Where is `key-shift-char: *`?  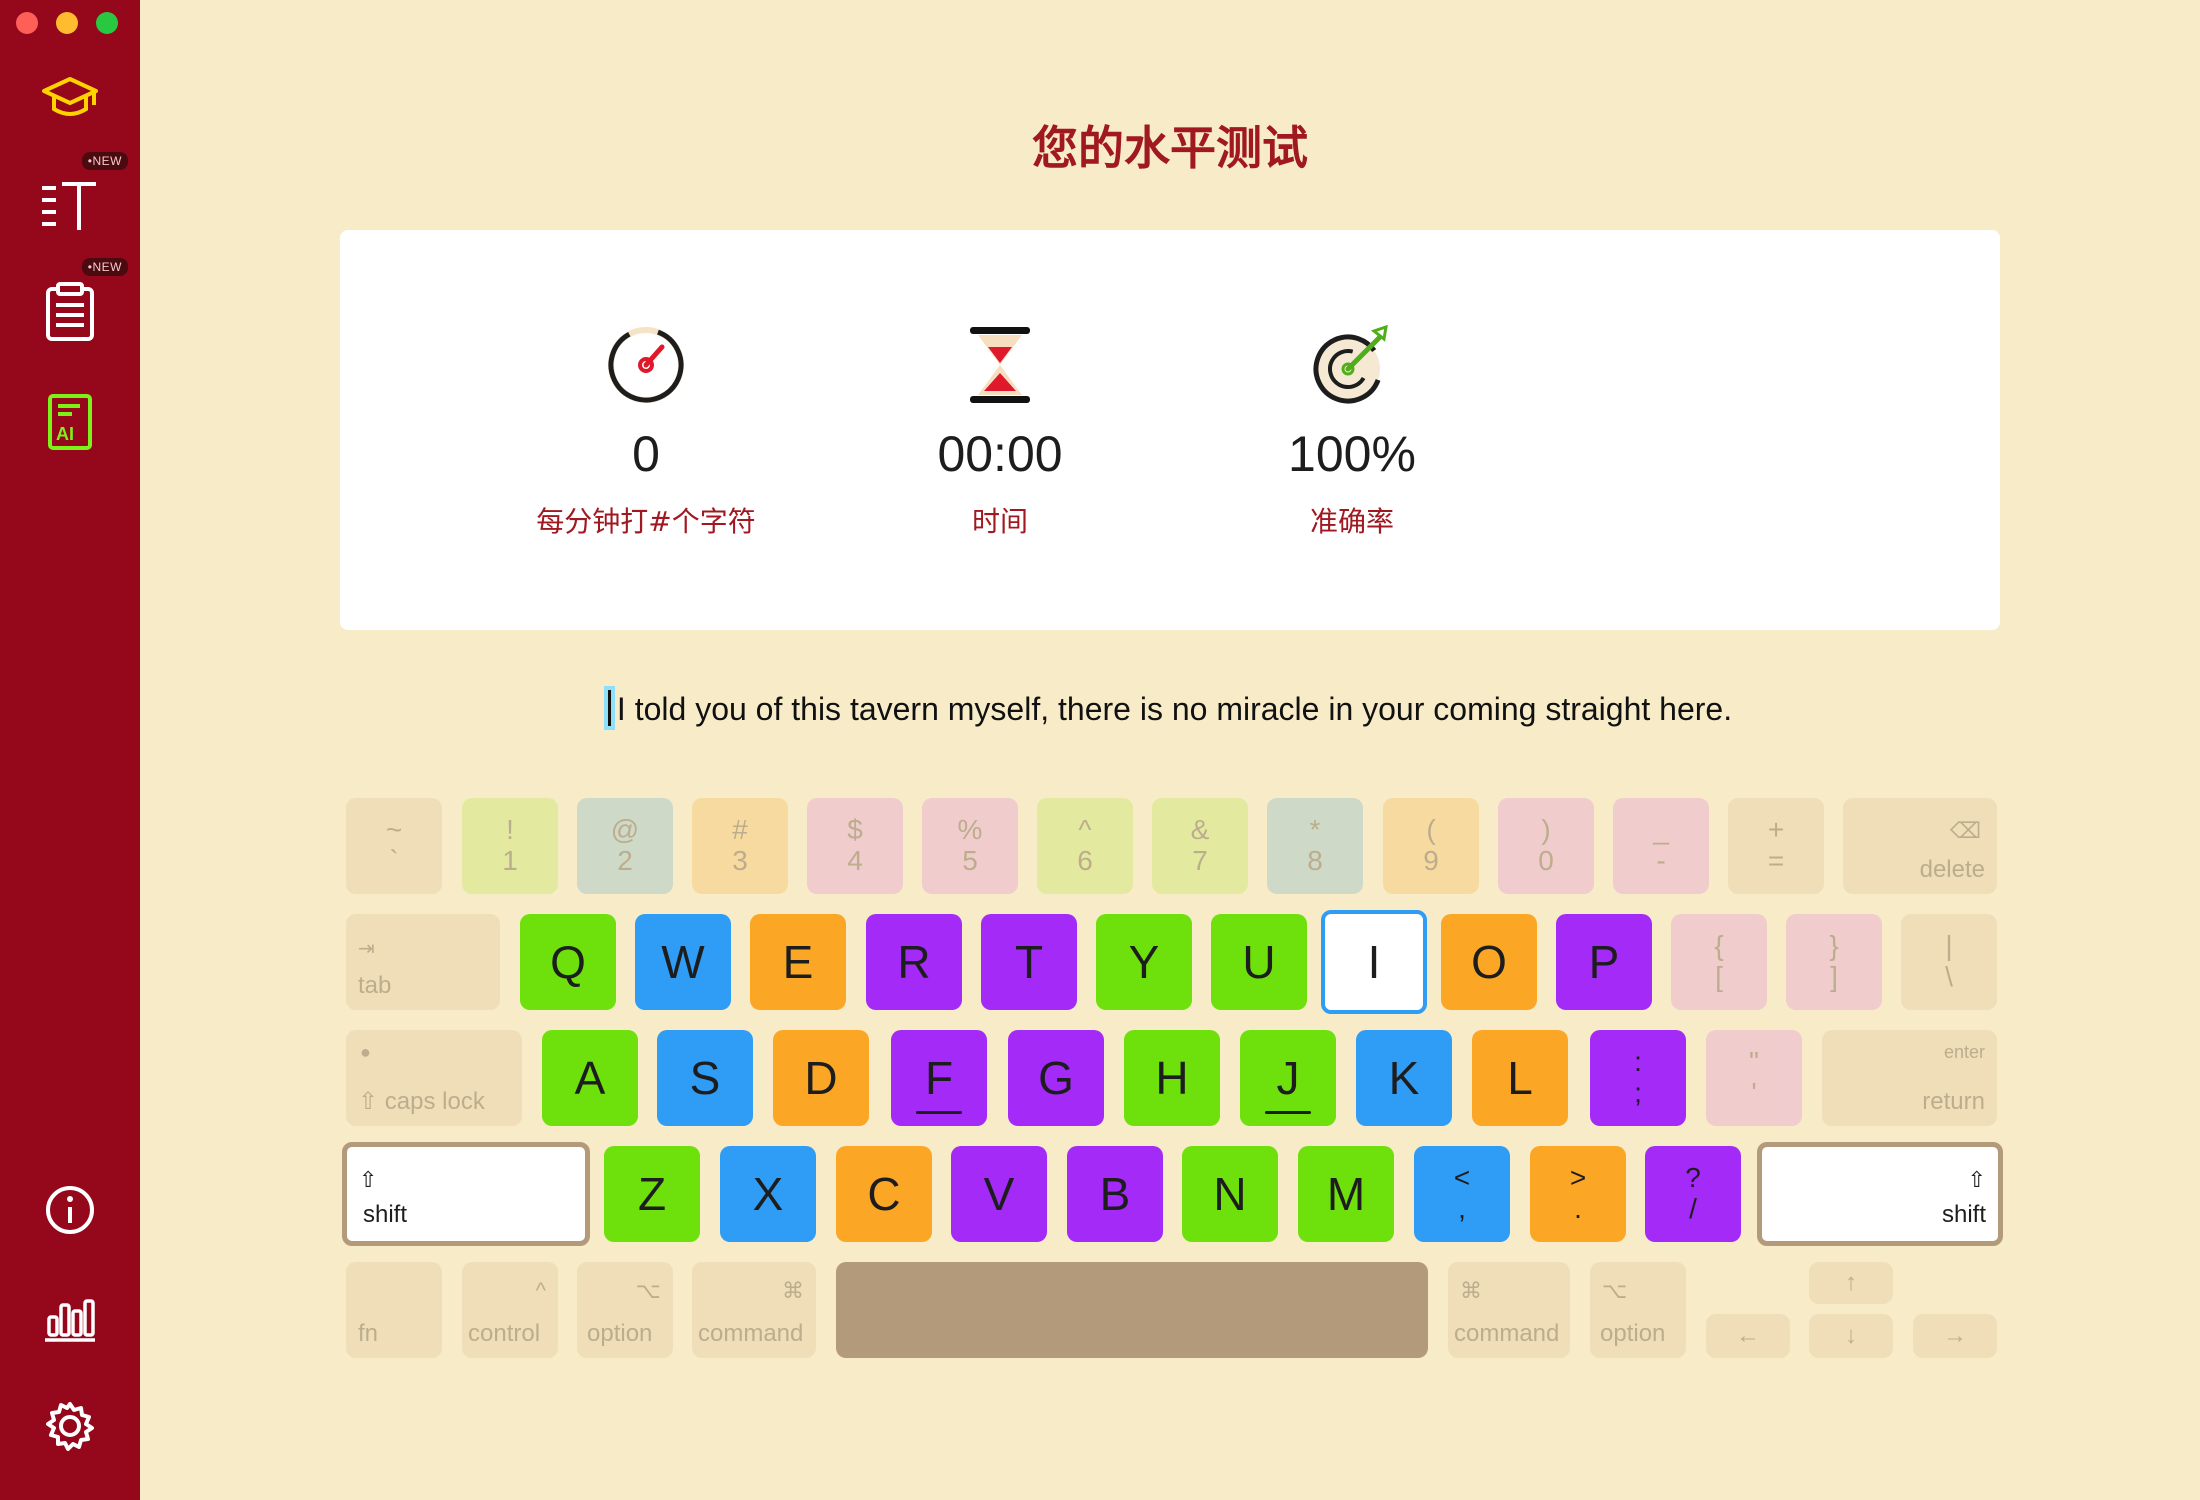
key-shift-char: * is located at coordinates (1315, 830).